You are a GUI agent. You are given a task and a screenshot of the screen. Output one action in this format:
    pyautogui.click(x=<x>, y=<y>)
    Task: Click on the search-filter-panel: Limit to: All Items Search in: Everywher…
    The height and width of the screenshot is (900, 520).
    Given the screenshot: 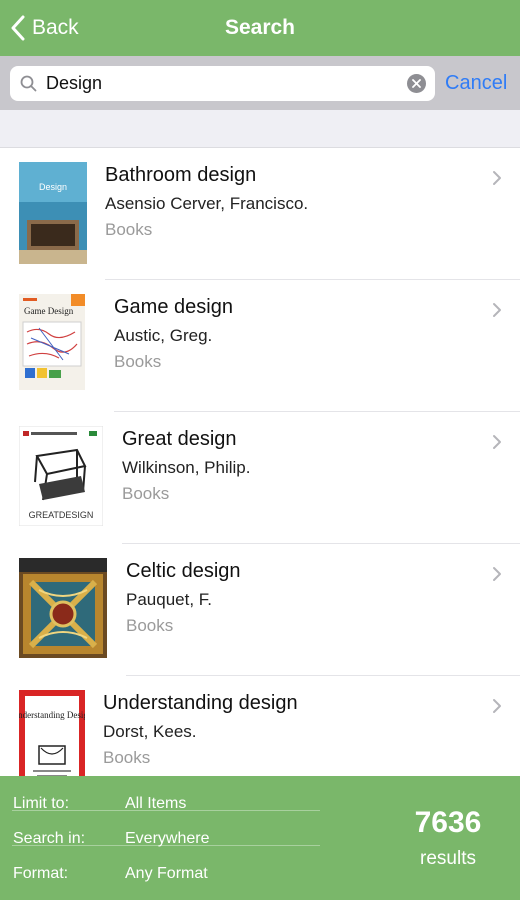 What is the action you would take?
    pyautogui.click(x=260, y=838)
    